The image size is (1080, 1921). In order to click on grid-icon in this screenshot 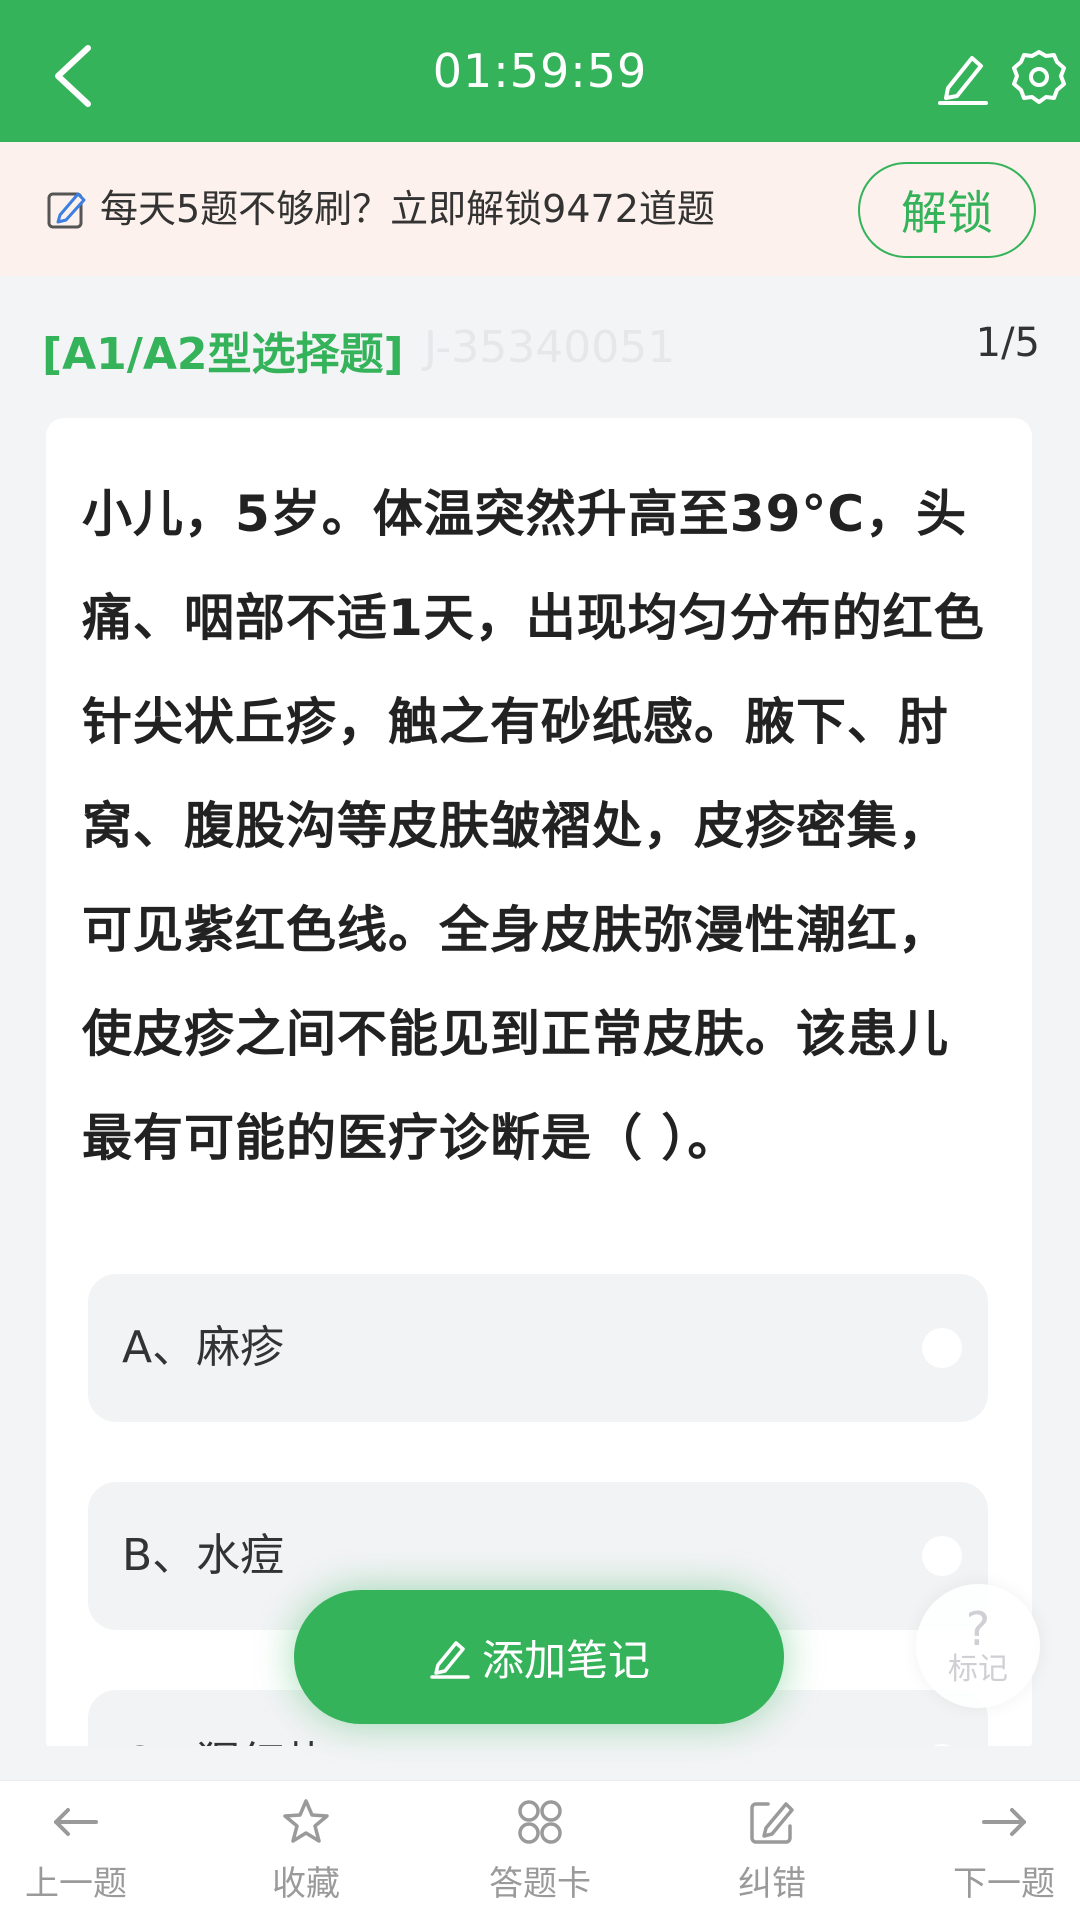, I will do `click(540, 1822)`.